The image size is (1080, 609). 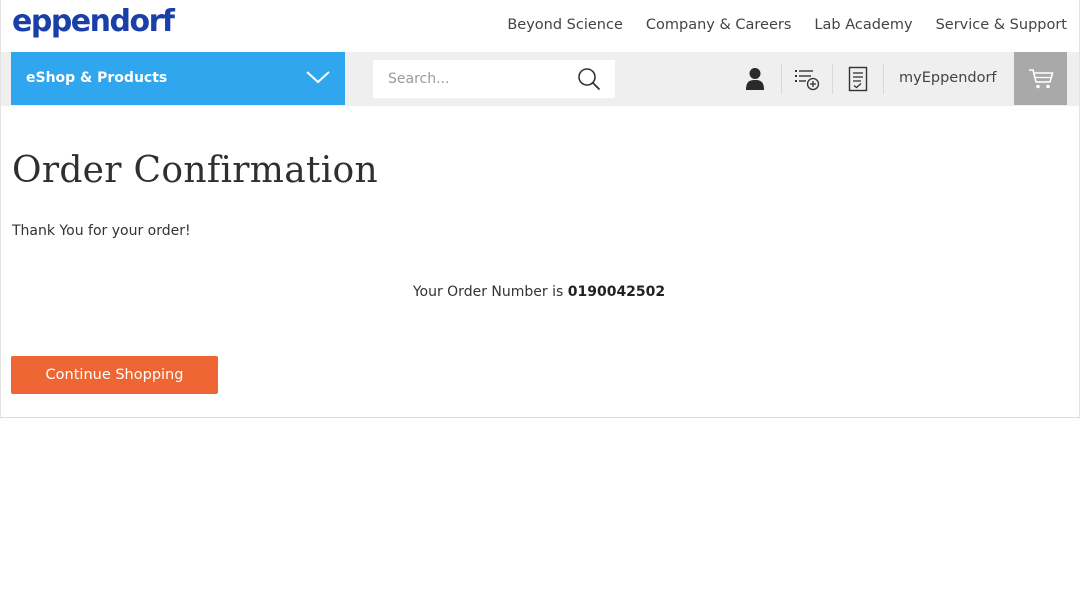 What do you see at coordinates (883, 79) in the screenshot?
I see `separator` at bounding box center [883, 79].